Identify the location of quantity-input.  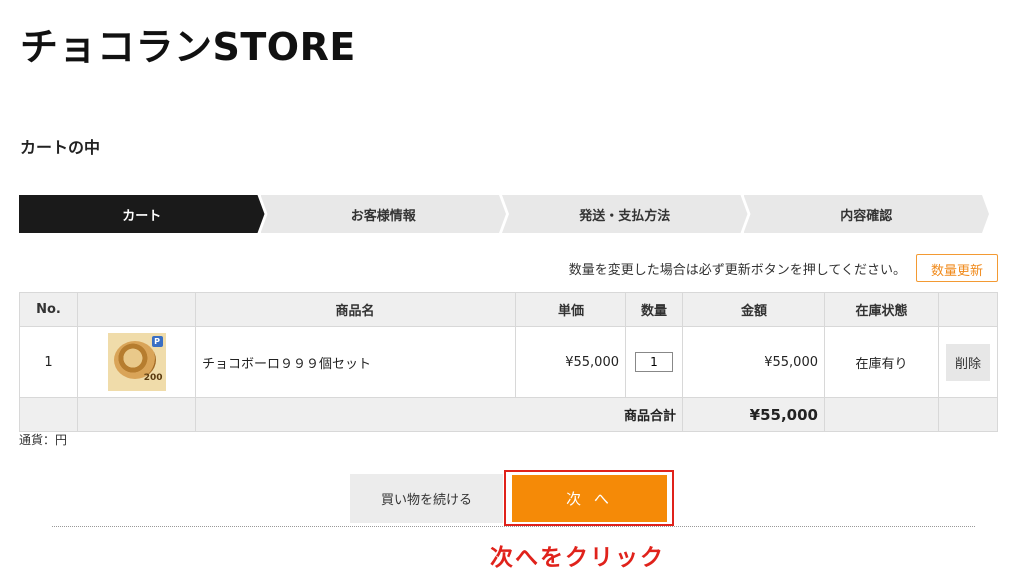
(654, 362).